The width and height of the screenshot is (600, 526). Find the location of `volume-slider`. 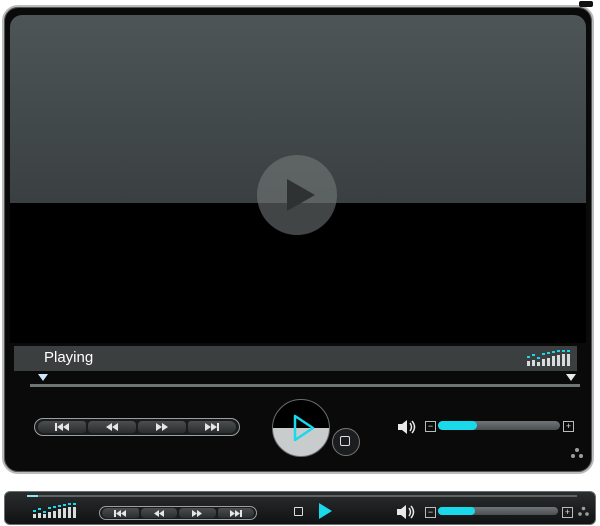

volume-slider is located at coordinates (499, 425).